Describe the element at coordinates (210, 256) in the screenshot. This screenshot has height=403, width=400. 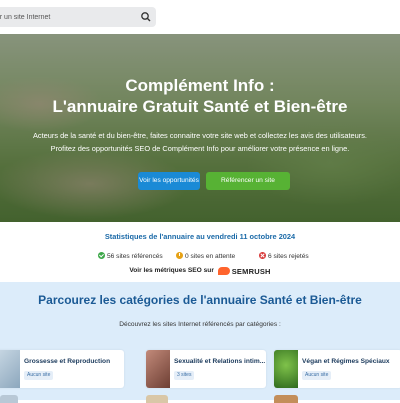
I see `stat-pending-label: 0 sites en attente` at that location.